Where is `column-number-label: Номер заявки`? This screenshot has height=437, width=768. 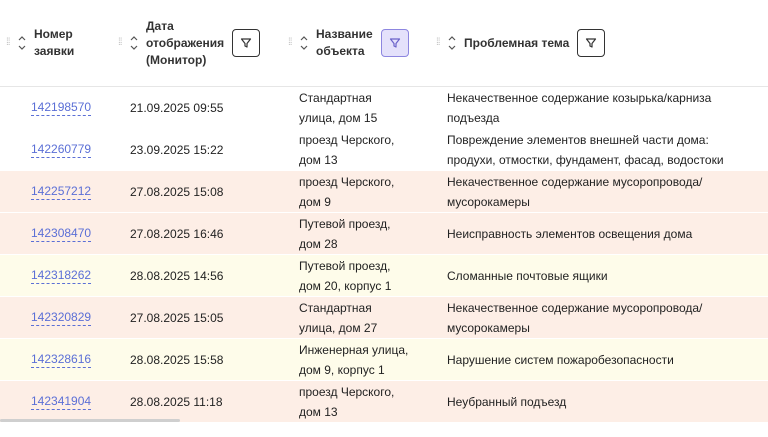 column-number-label: Номер заявки is located at coordinates (54, 42).